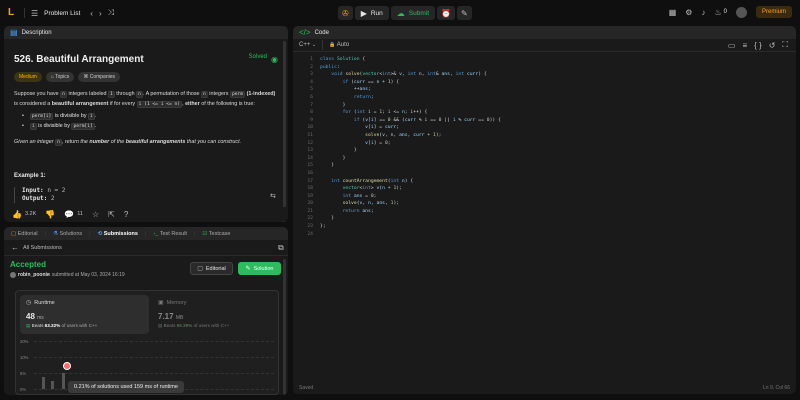 The width and height of the screenshot is (800, 400). I want to click on text: if for every, so click(122, 103).